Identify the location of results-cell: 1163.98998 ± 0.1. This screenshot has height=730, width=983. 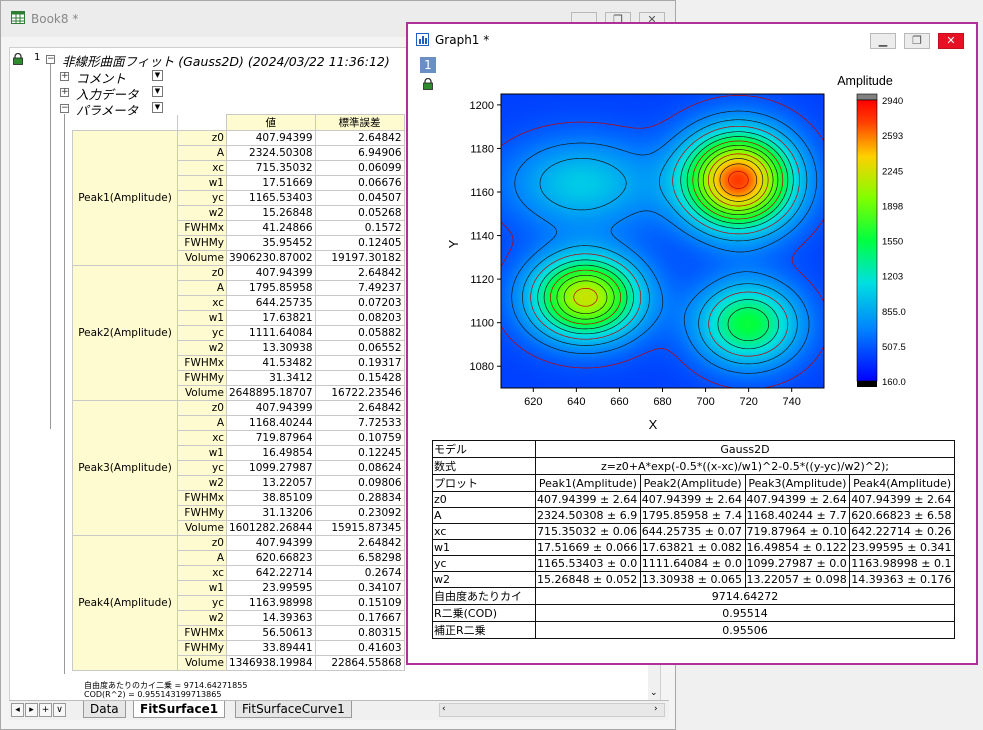
(902, 563).